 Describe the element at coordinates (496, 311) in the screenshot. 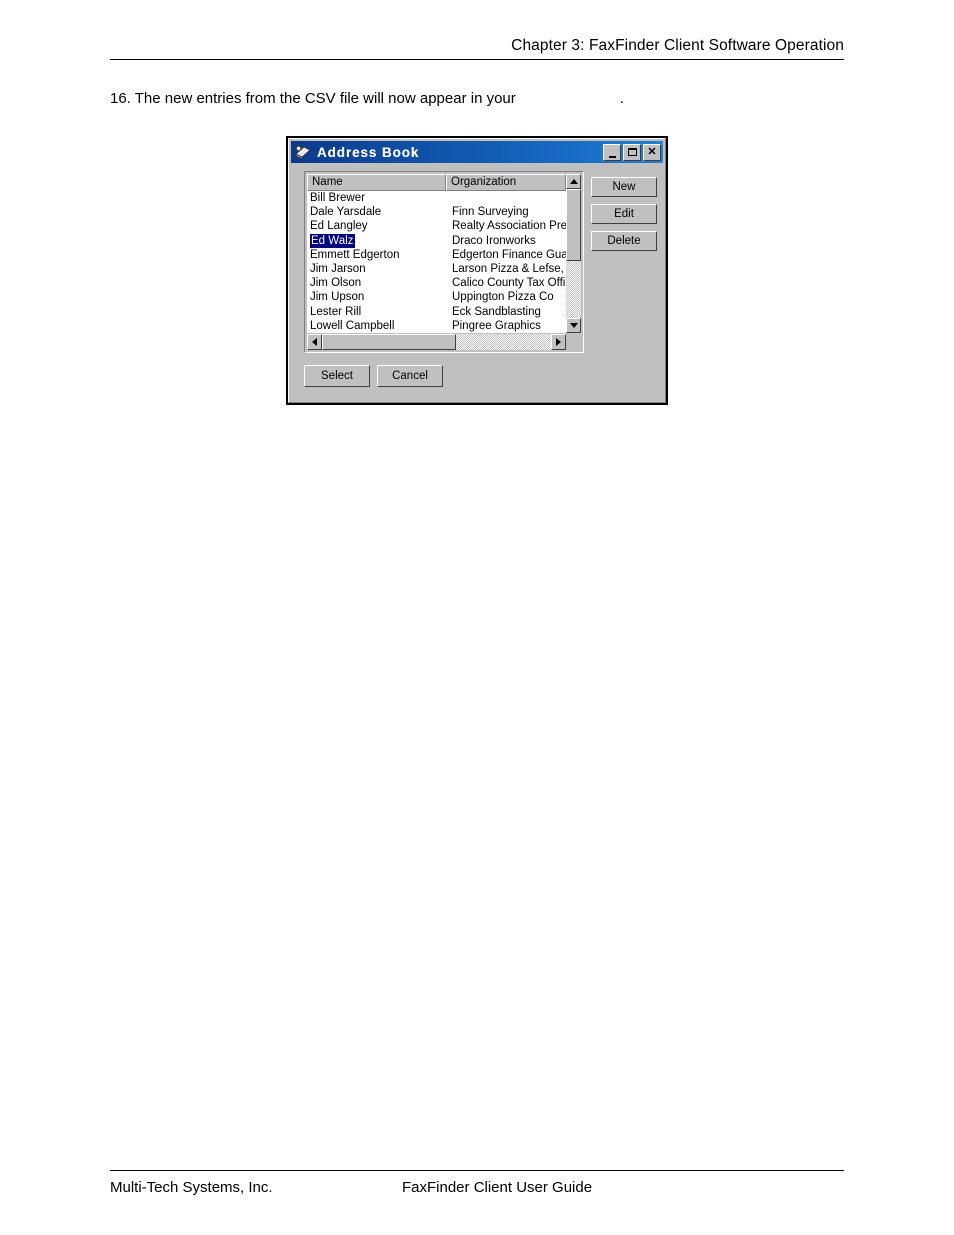

I see `cell-organization: Eck Sandblasting` at that location.